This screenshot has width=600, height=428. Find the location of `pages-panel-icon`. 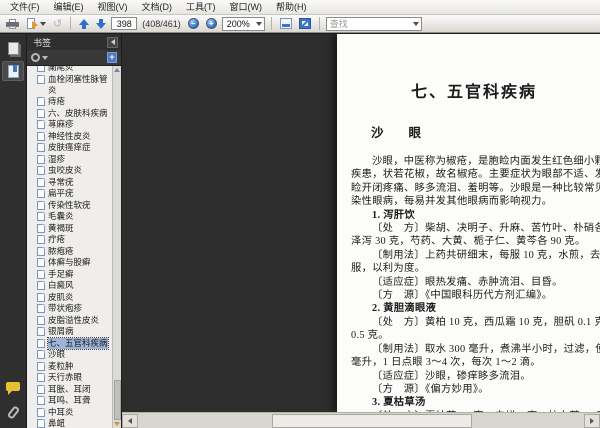

pages-panel-icon is located at coordinates (13, 48).